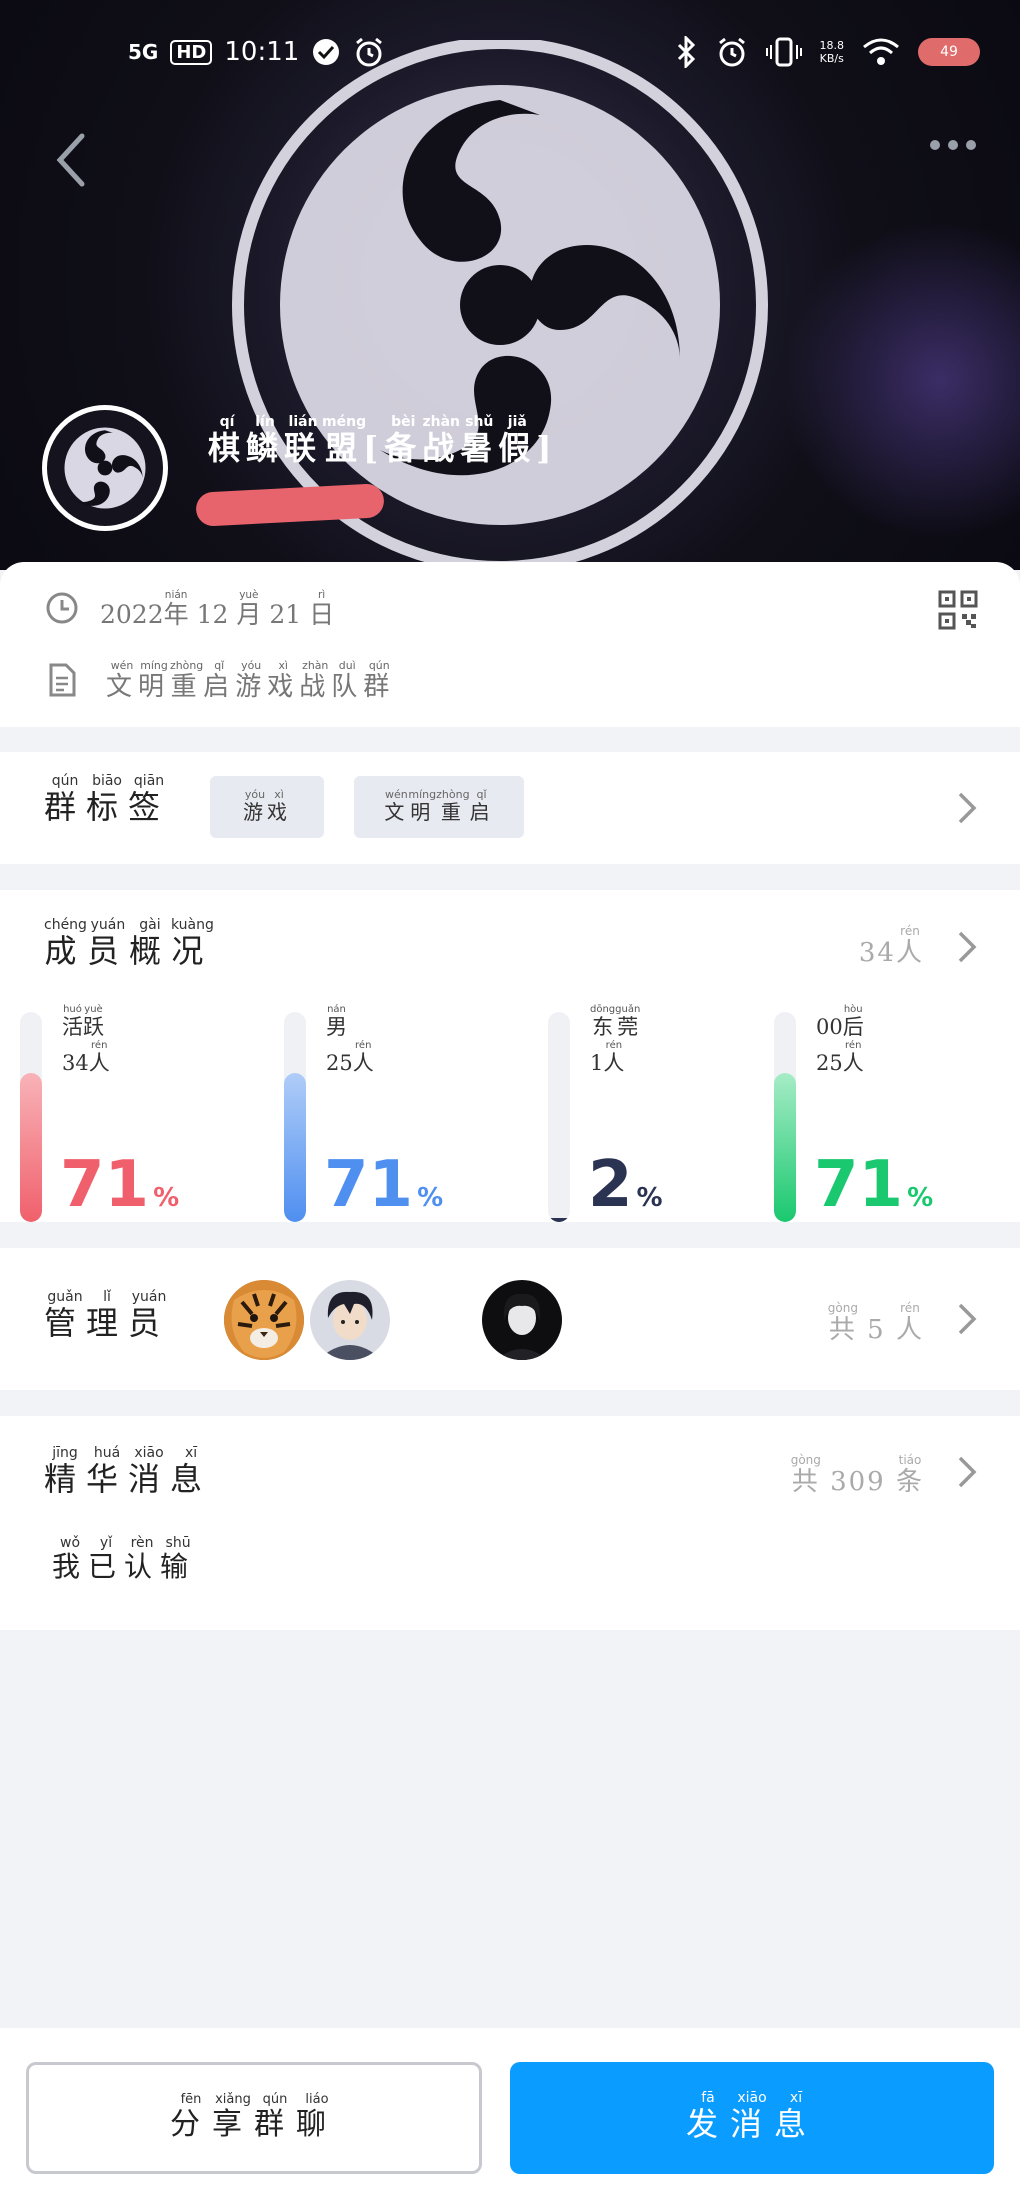  I want to click on stat-label: 00后hòu, so click(840, 1021).